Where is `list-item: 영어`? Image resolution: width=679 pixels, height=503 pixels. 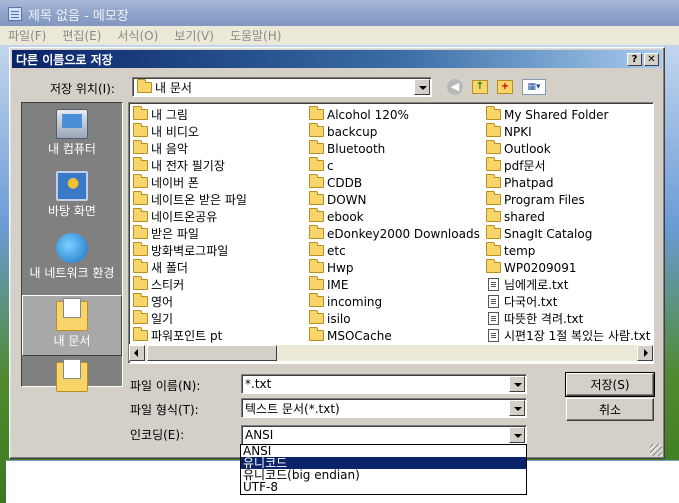 list-item: 영어 is located at coordinates (190, 301).